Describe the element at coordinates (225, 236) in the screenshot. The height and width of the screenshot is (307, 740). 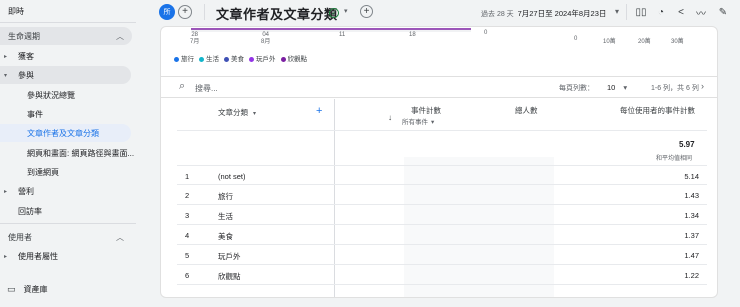
I see `row-dimension: 美食` at that location.